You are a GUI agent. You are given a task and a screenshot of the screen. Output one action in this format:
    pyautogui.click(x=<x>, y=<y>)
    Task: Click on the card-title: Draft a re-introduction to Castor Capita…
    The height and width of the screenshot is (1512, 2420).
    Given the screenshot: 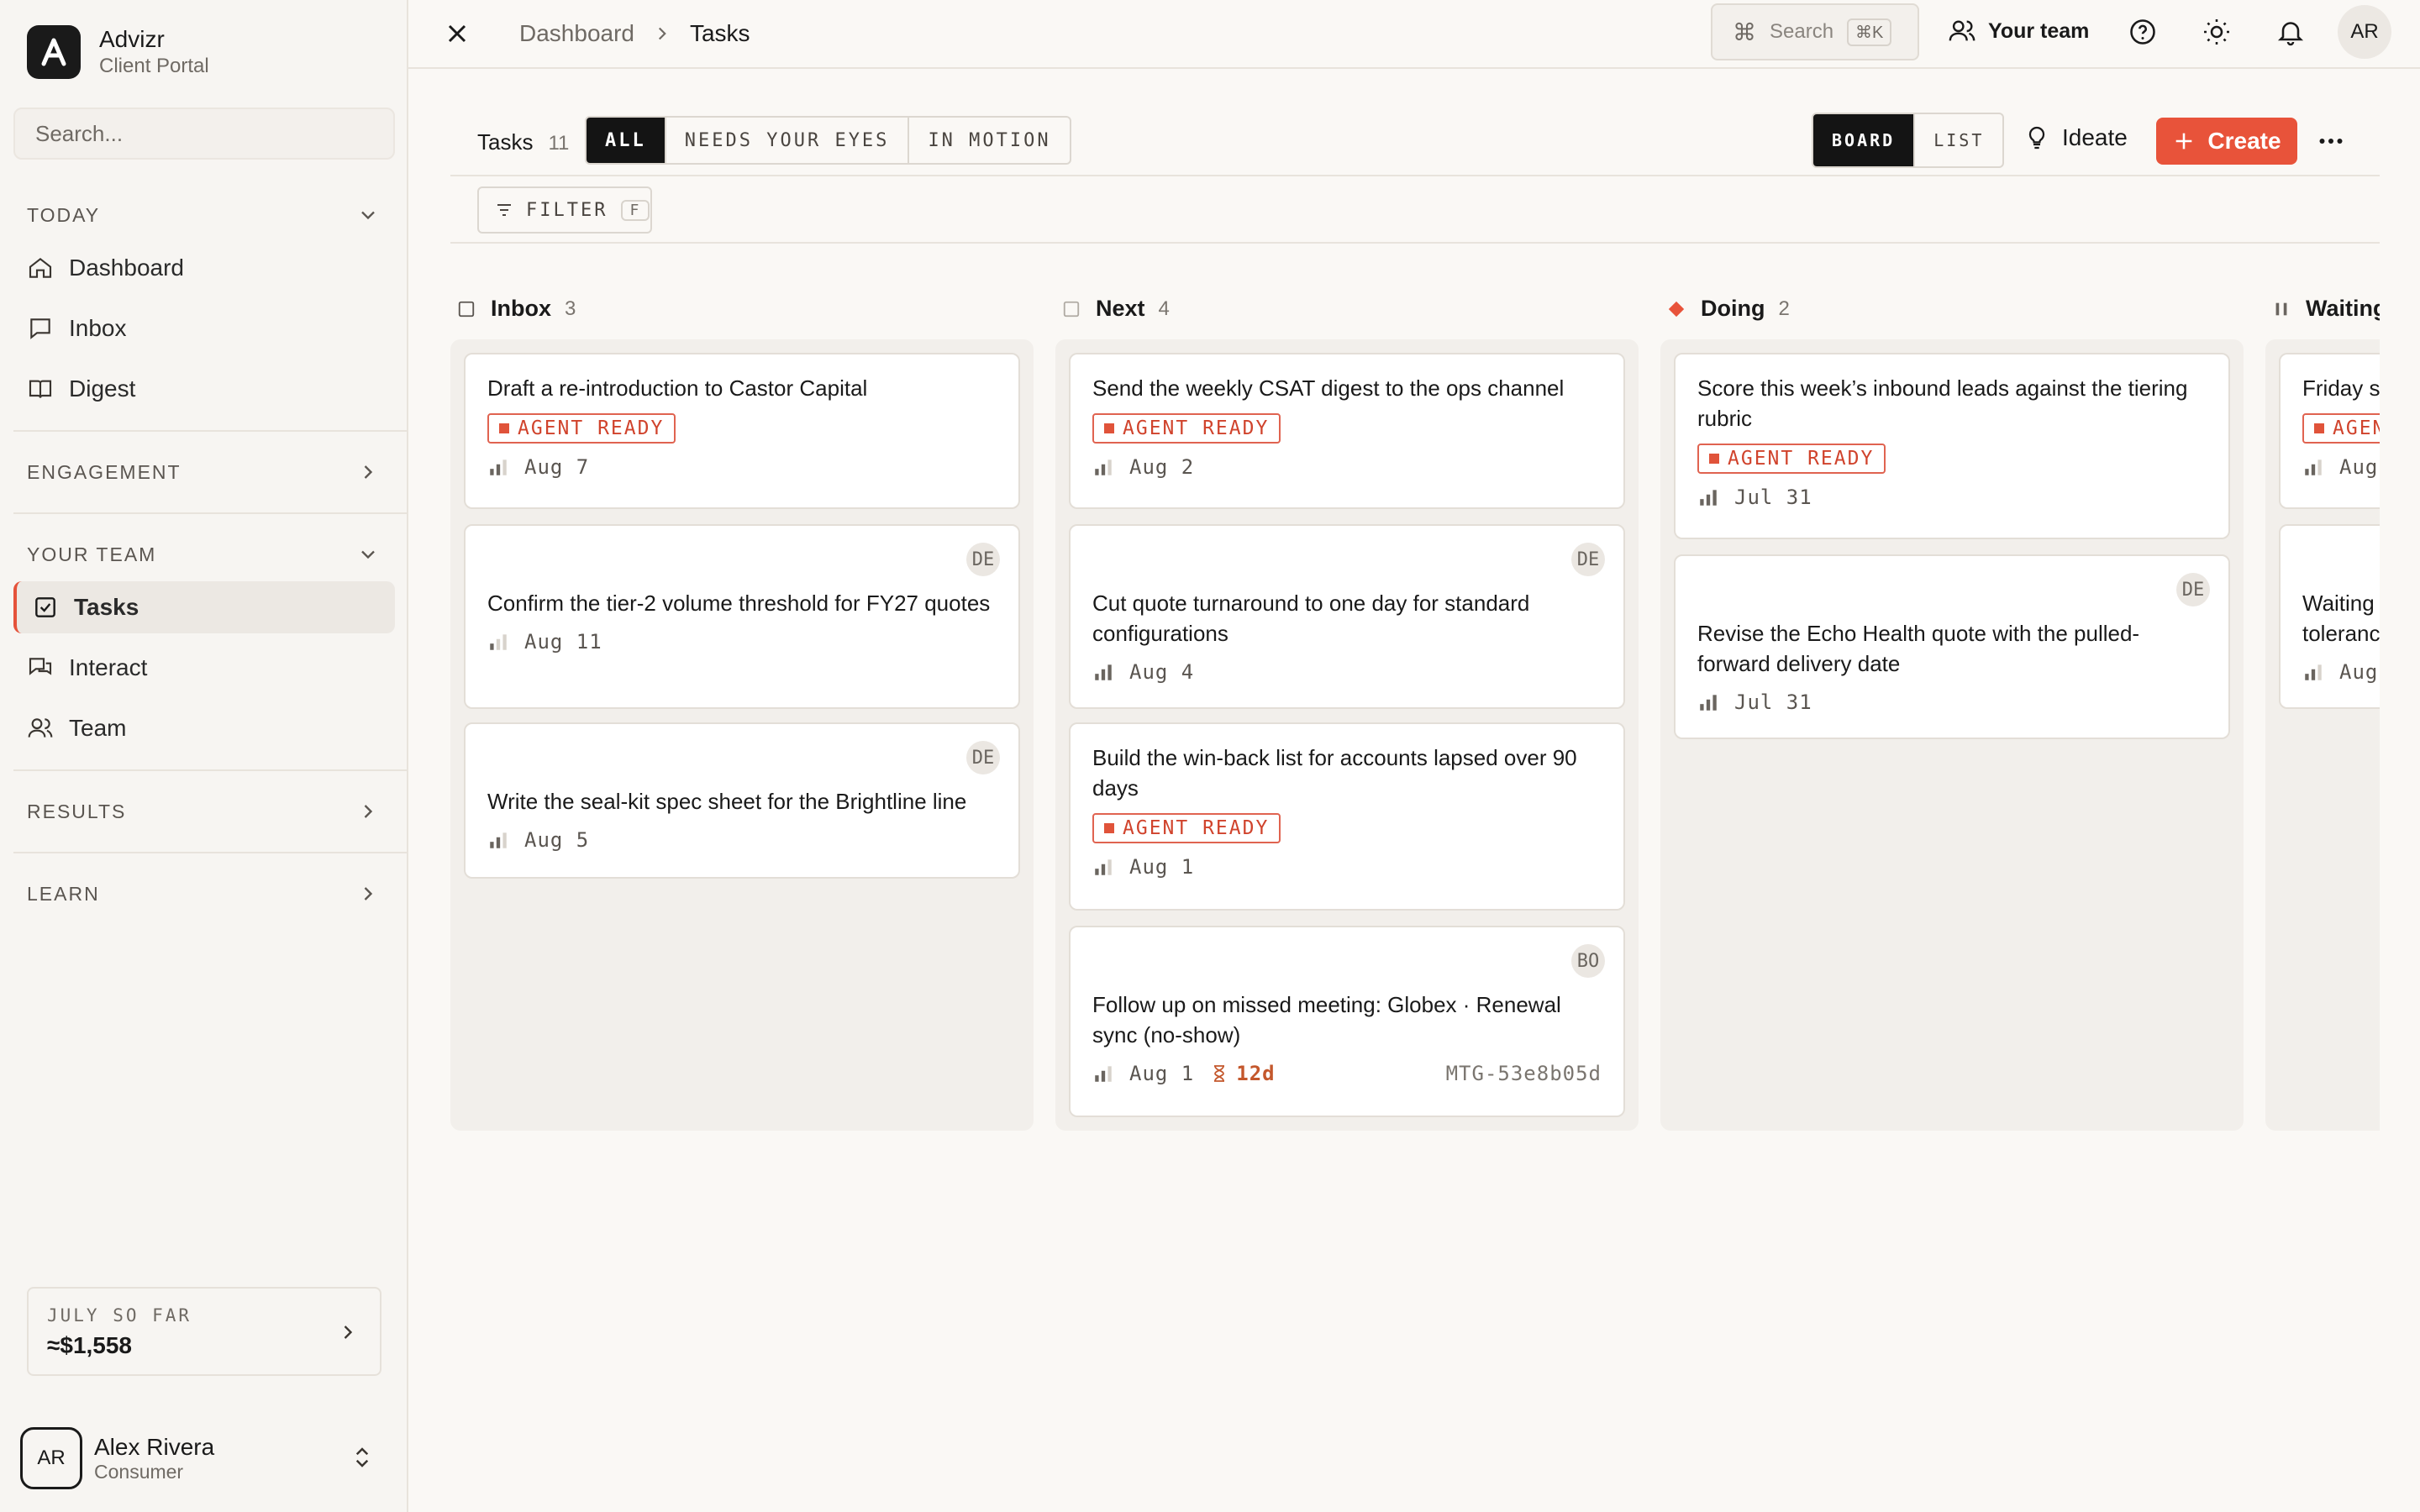 What is the action you would take?
    pyautogui.click(x=677, y=388)
    